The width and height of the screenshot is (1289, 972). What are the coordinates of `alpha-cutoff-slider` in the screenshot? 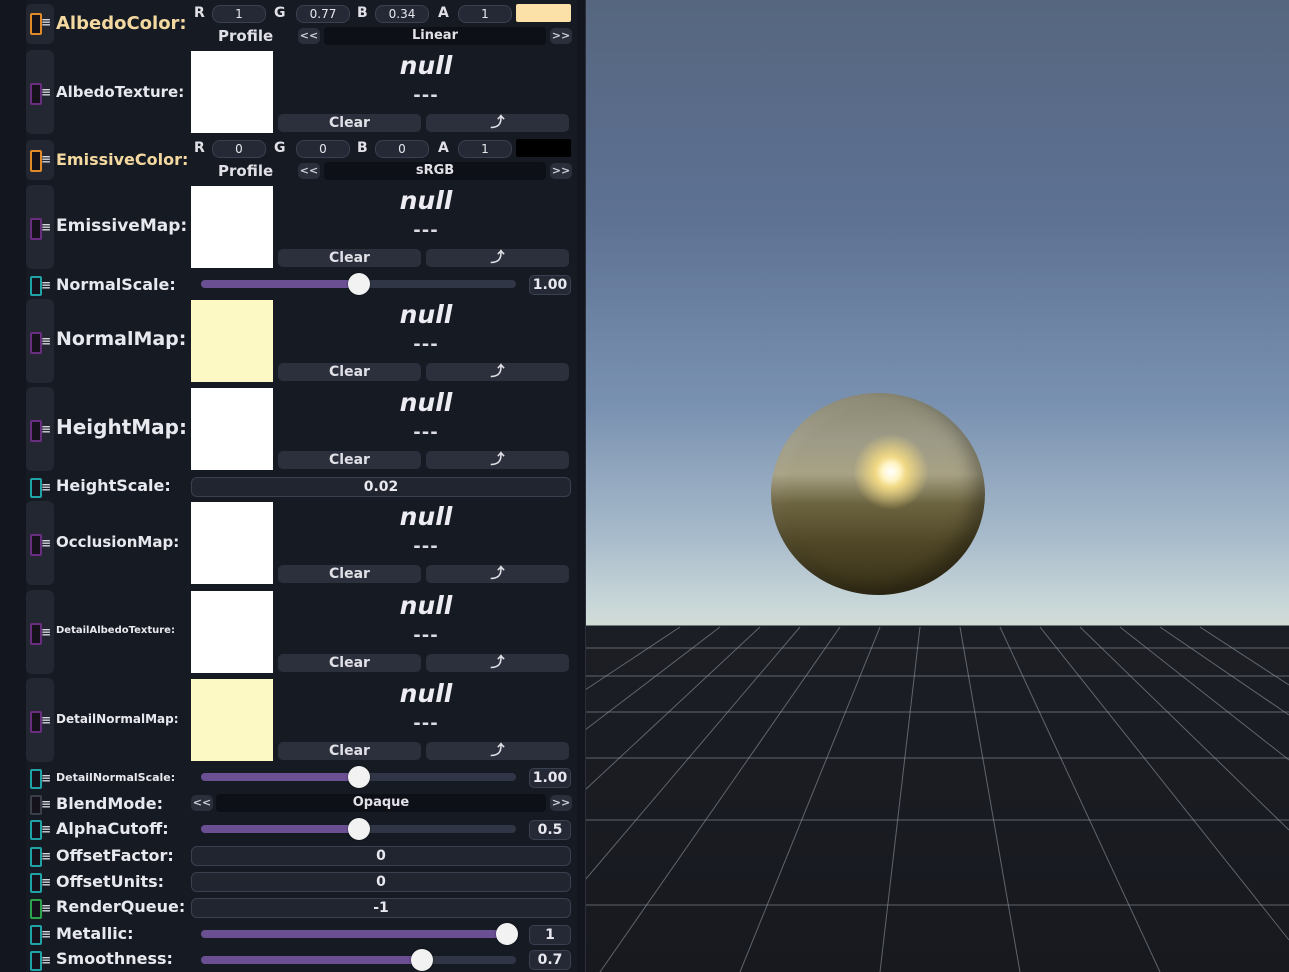 It's located at (358, 830).